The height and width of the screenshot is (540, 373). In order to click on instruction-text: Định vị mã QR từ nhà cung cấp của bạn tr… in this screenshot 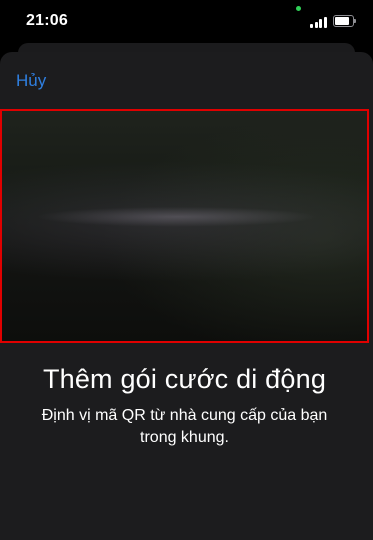, I will do `click(184, 426)`.